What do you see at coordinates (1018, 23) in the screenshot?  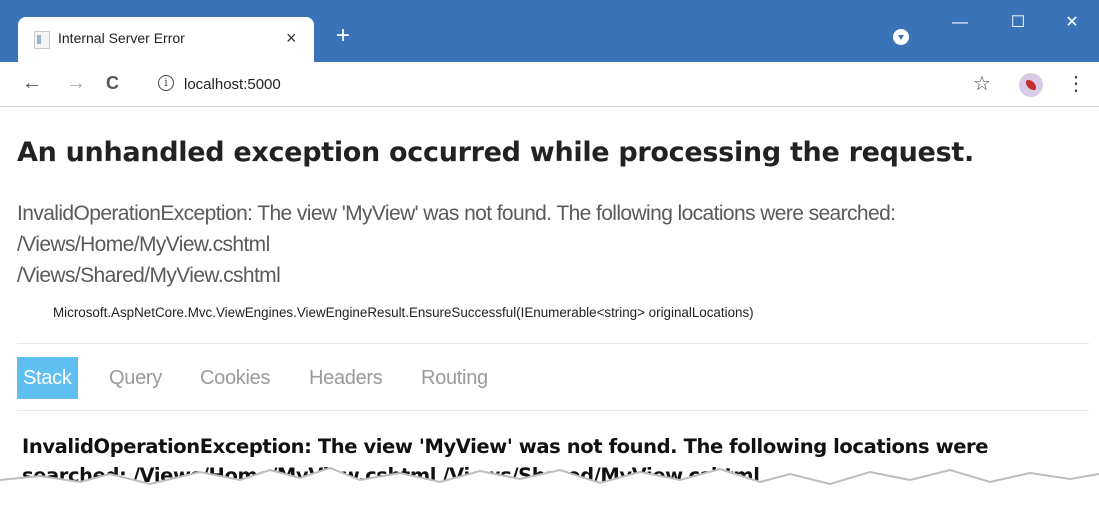 I see `maximize-button: ☐` at bounding box center [1018, 23].